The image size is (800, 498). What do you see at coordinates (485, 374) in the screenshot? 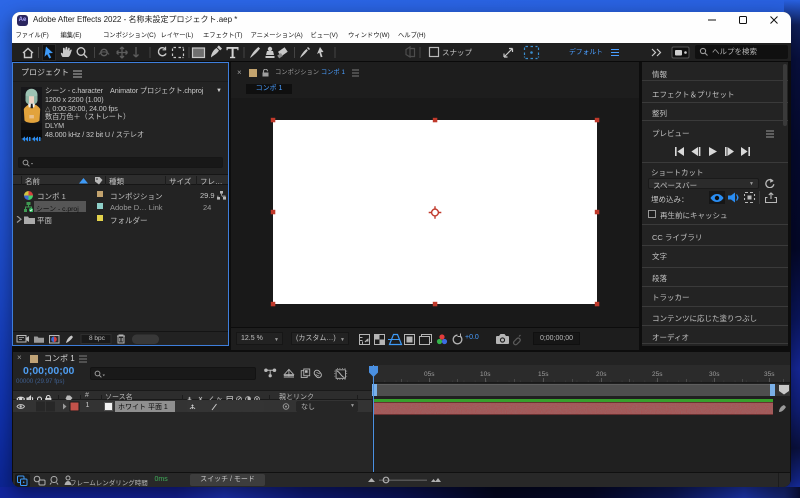
I see `svg-text: 10s` at bounding box center [485, 374].